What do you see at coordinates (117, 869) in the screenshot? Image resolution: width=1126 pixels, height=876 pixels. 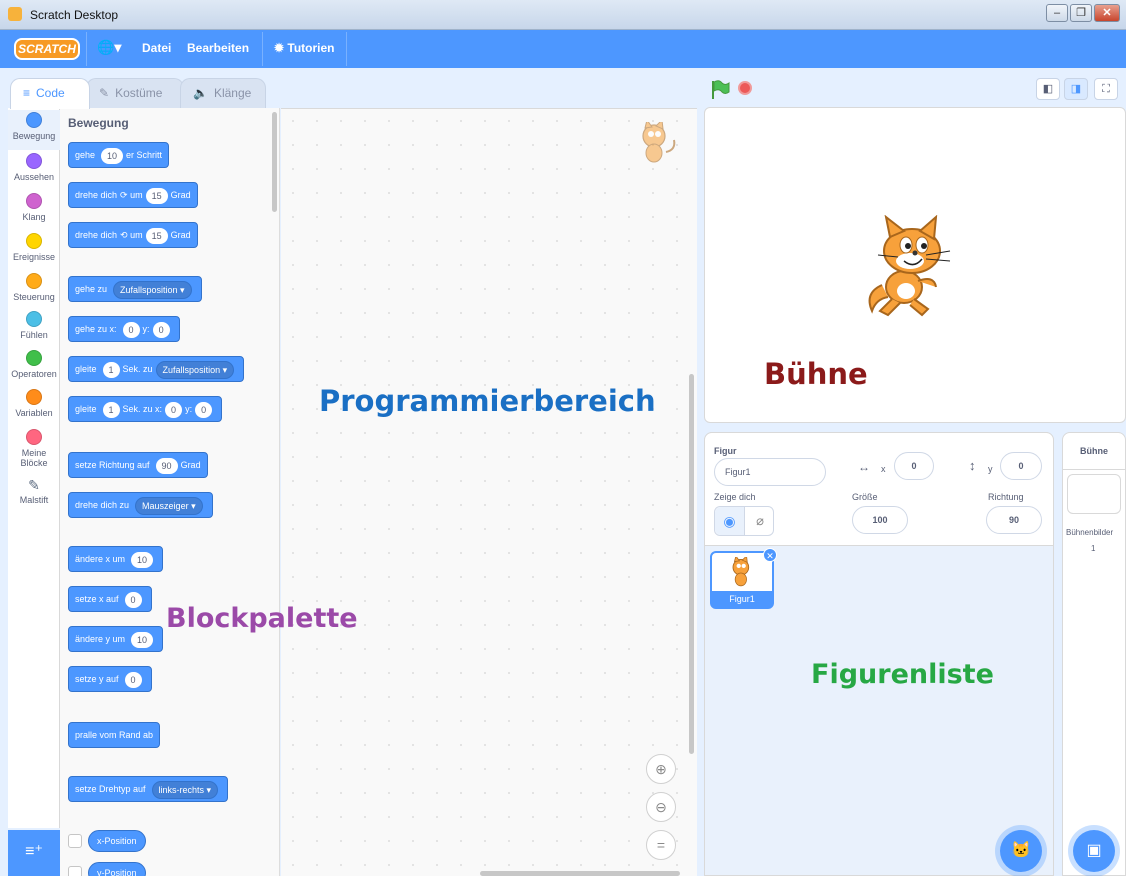 I see `reporter-block: y-Position` at bounding box center [117, 869].